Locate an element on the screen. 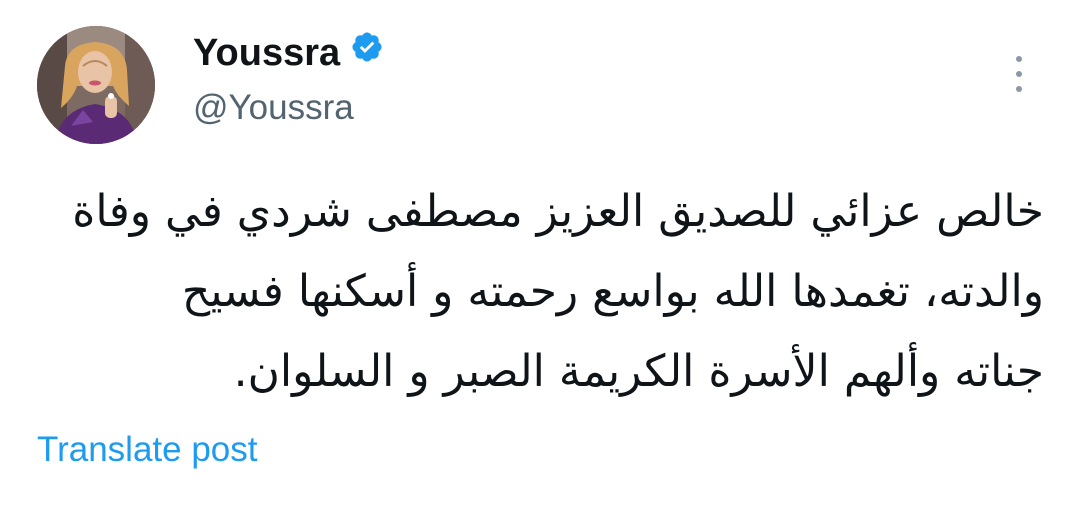 The image size is (1080, 517). verified-badge-icon is located at coordinates (367, 52).